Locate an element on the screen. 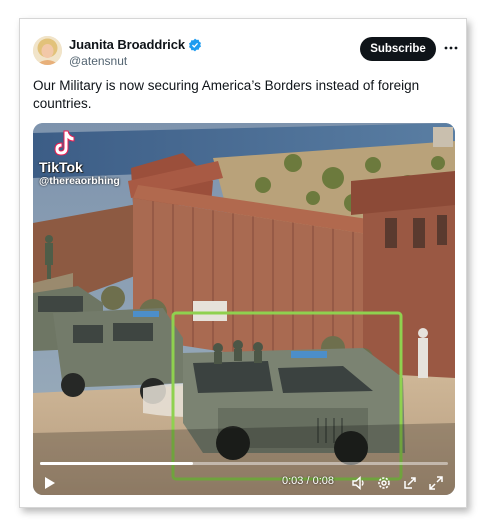 The height and width of the screenshot is (527, 487). volume-icon is located at coordinates (359, 483).